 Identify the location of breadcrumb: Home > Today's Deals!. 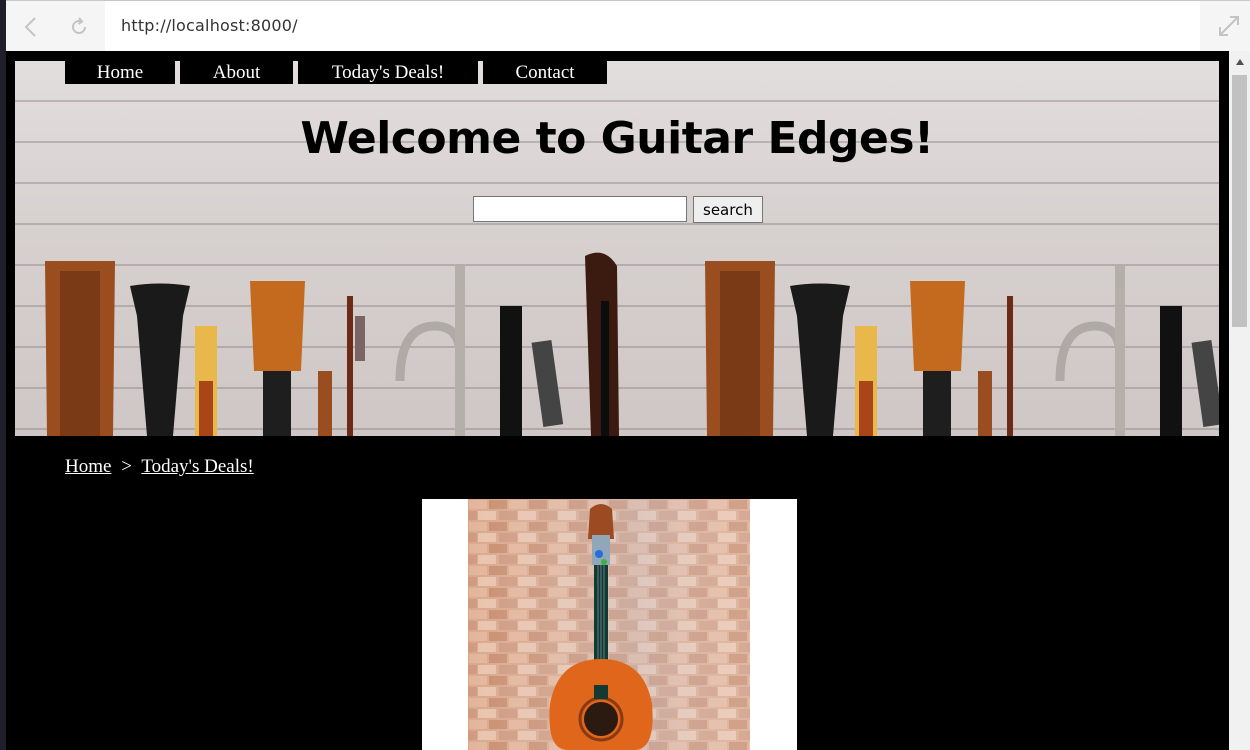
(159, 467).